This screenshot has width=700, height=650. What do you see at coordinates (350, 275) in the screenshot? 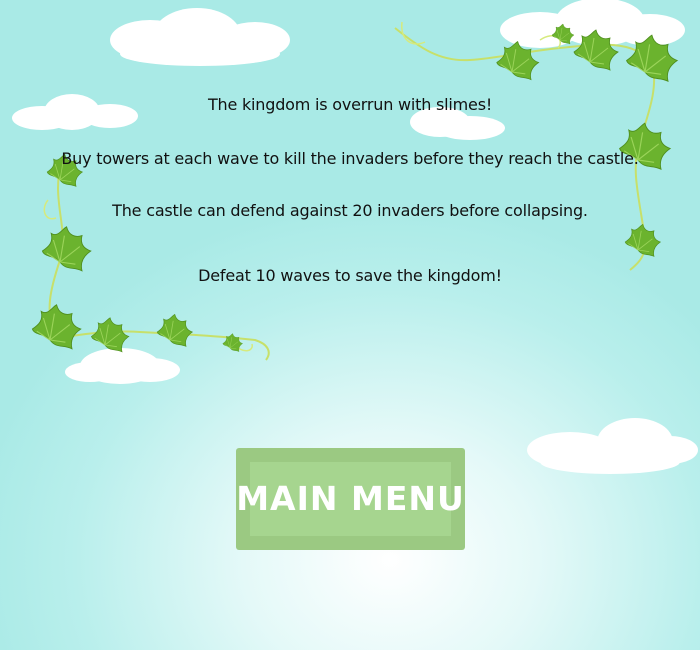
I see `intro-line-4: Defeat 10 waves to save the kingdom!` at bounding box center [350, 275].